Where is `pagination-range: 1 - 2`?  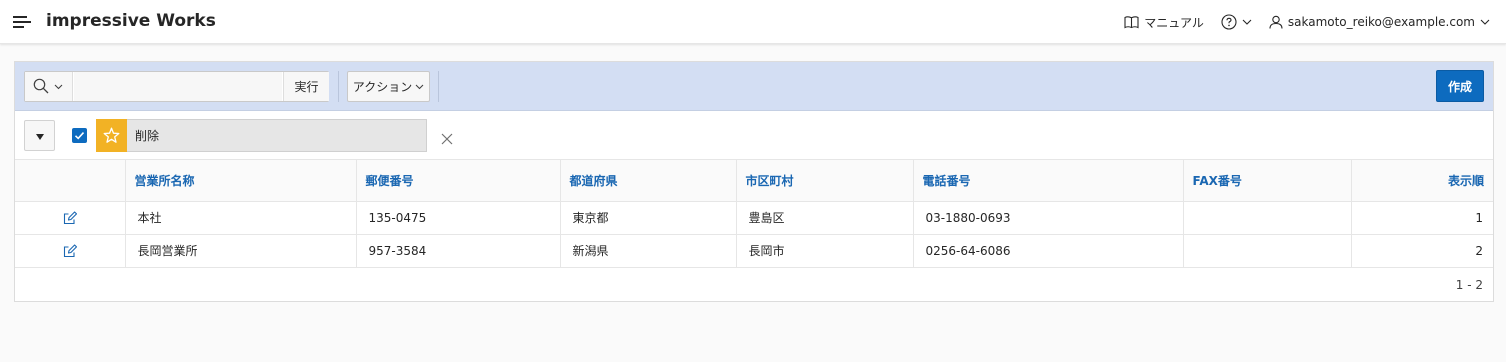 pagination-range: 1 - 2 is located at coordinates (1469, 285).